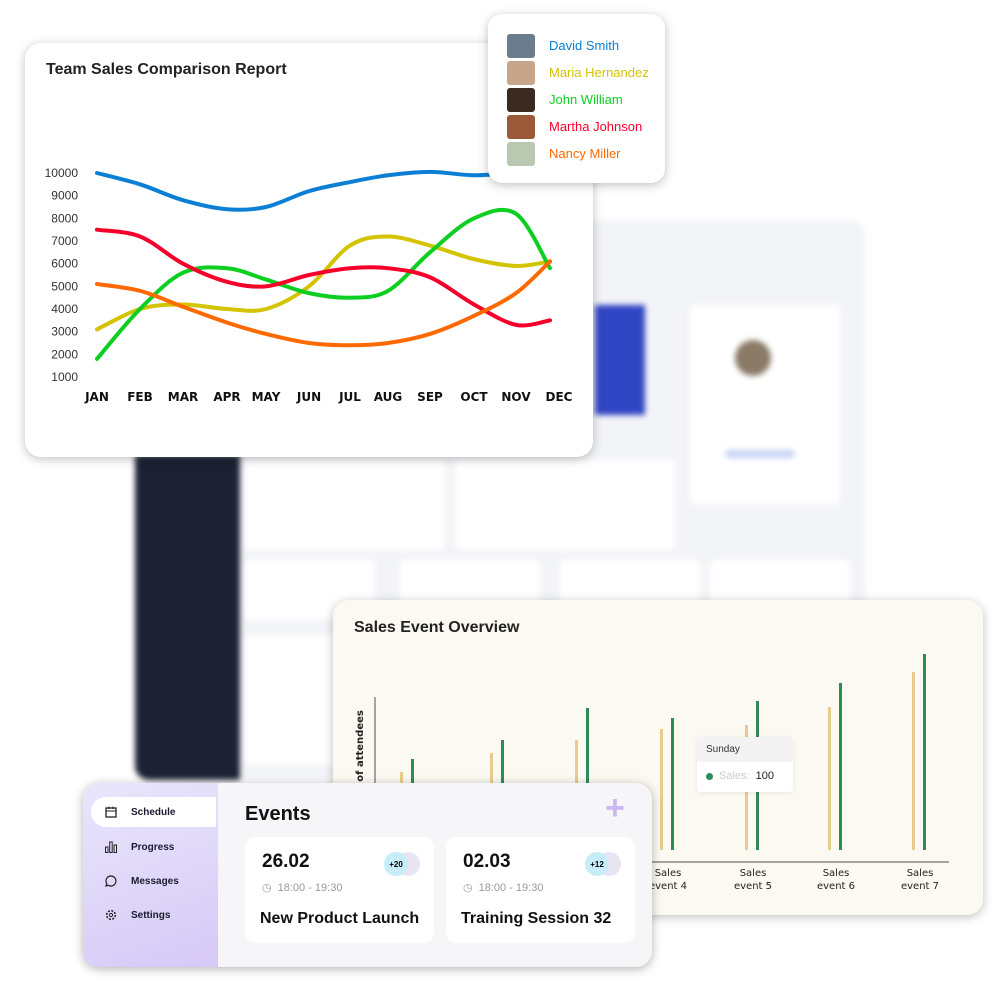 The image size is (1000, 1000). What do you see at coordinates (64, 332) in the screenshot?
I see `y-tick-label: 3000` at bounding box center [64, 332].